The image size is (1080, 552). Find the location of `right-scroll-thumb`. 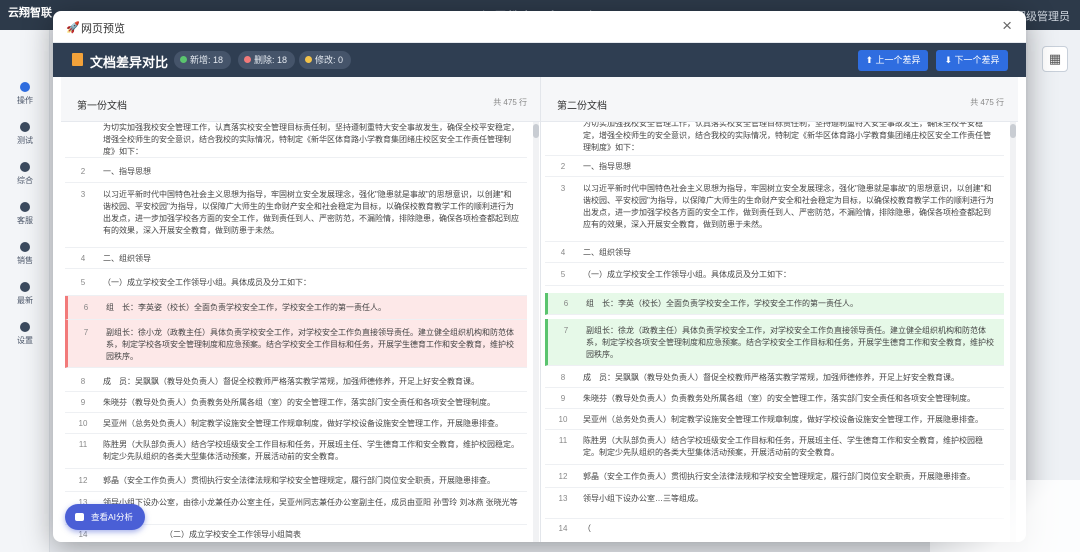

right-scroll-thumb is located at coordinates (1013, 131).